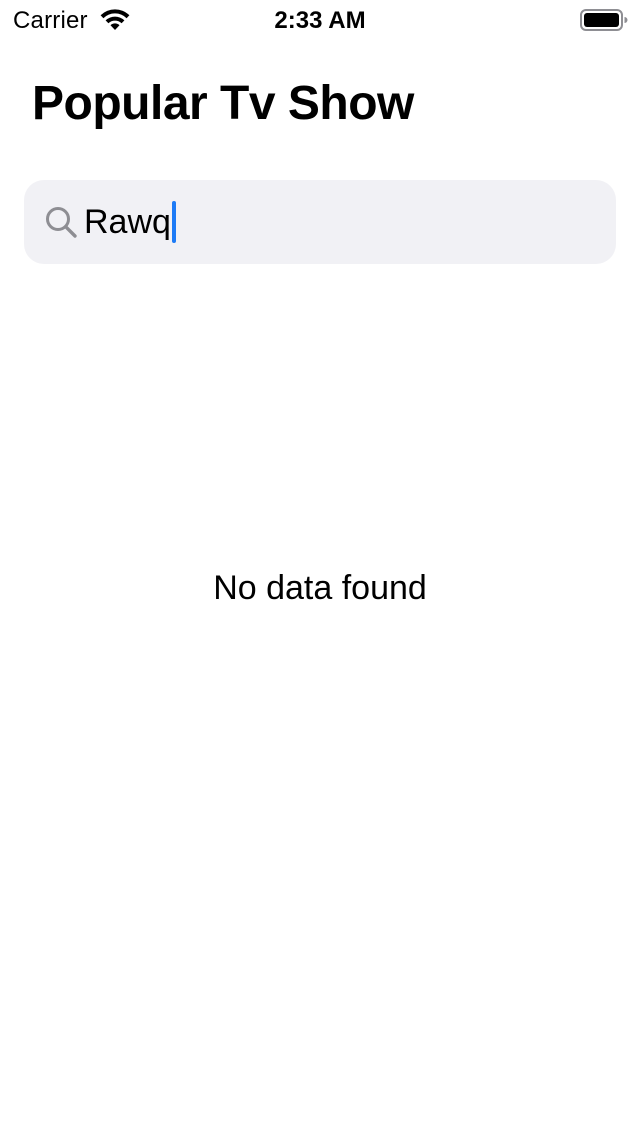 Image resolution: width=640 pixels, height=1136 pixels. I want to click on status-time: 2:33 AM, so click(320, 20).